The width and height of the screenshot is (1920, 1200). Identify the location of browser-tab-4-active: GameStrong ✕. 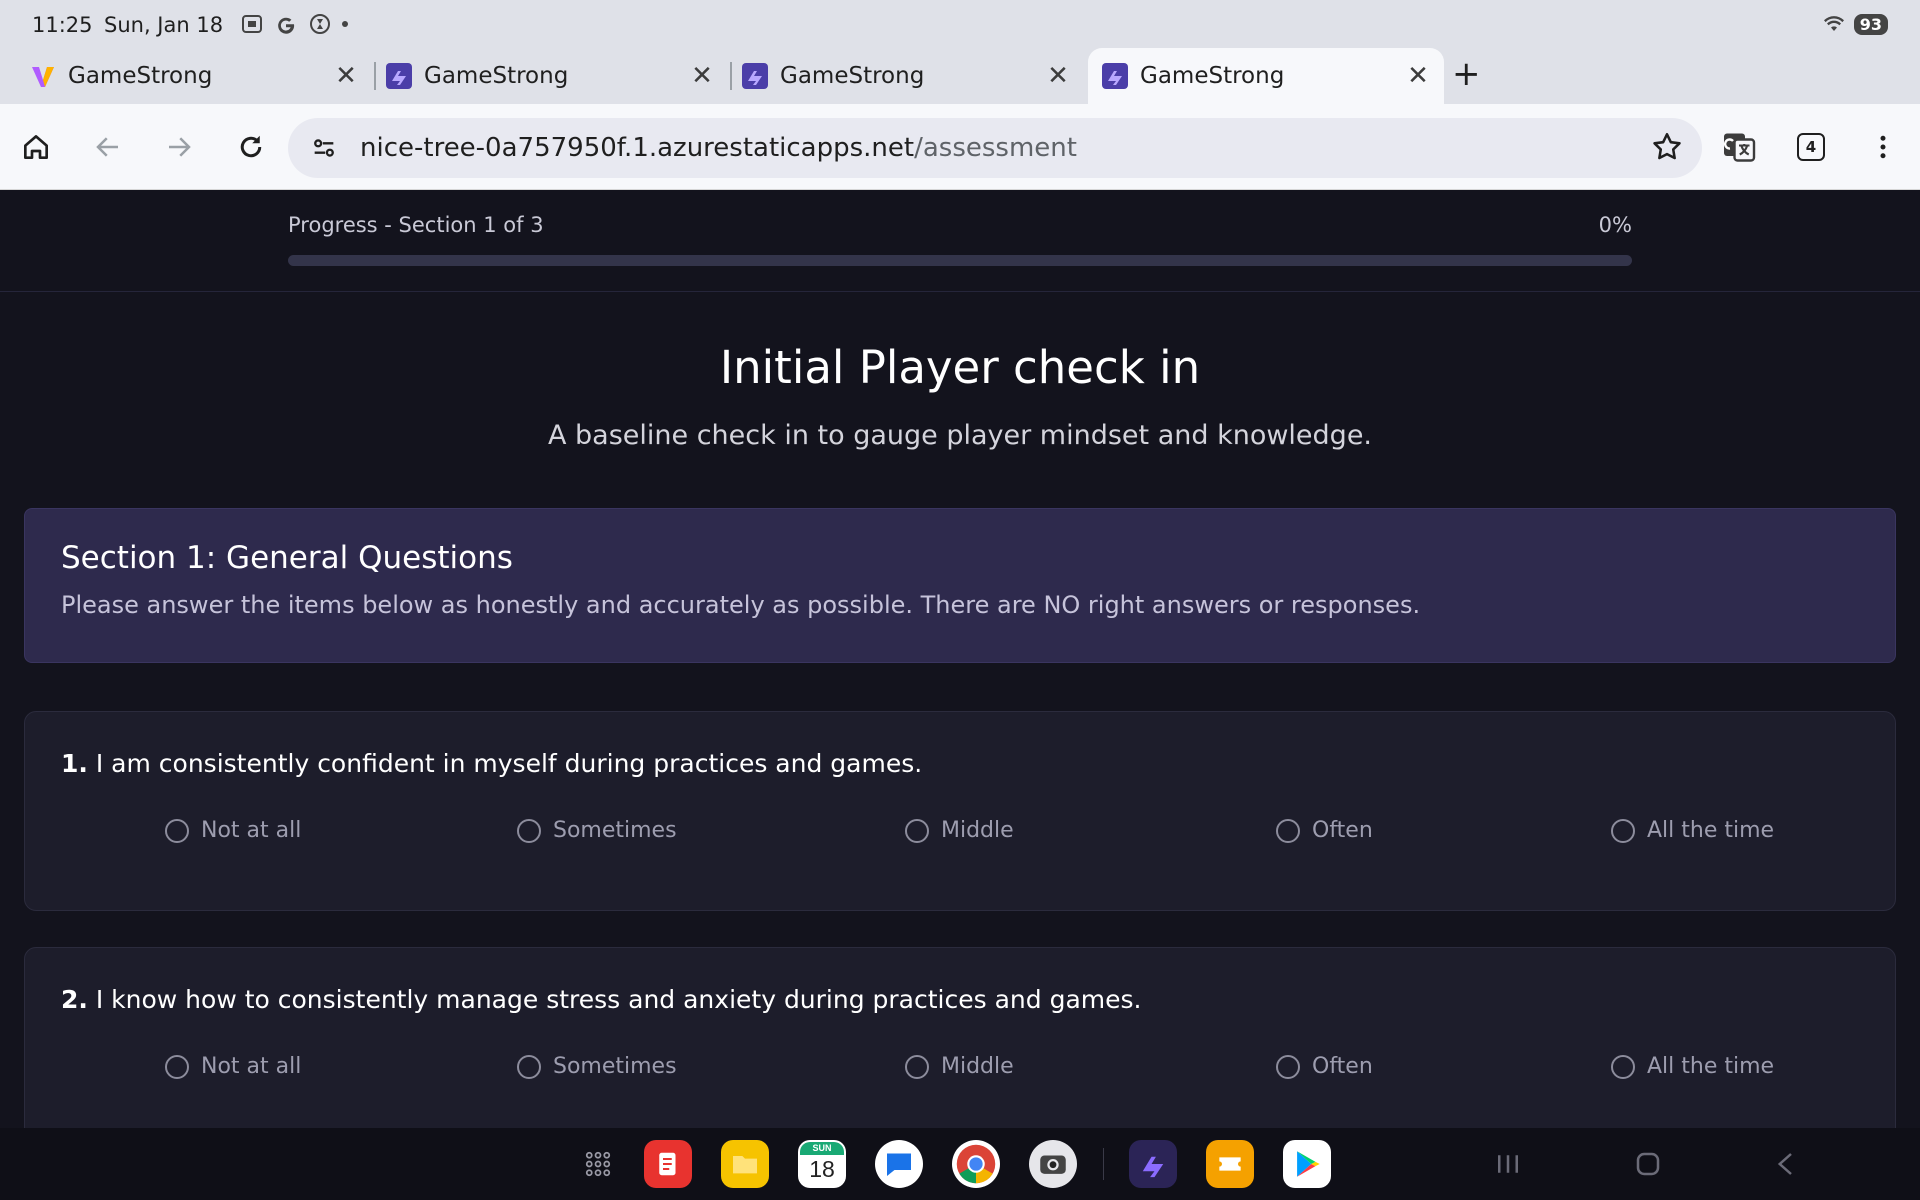
(1266, 76).